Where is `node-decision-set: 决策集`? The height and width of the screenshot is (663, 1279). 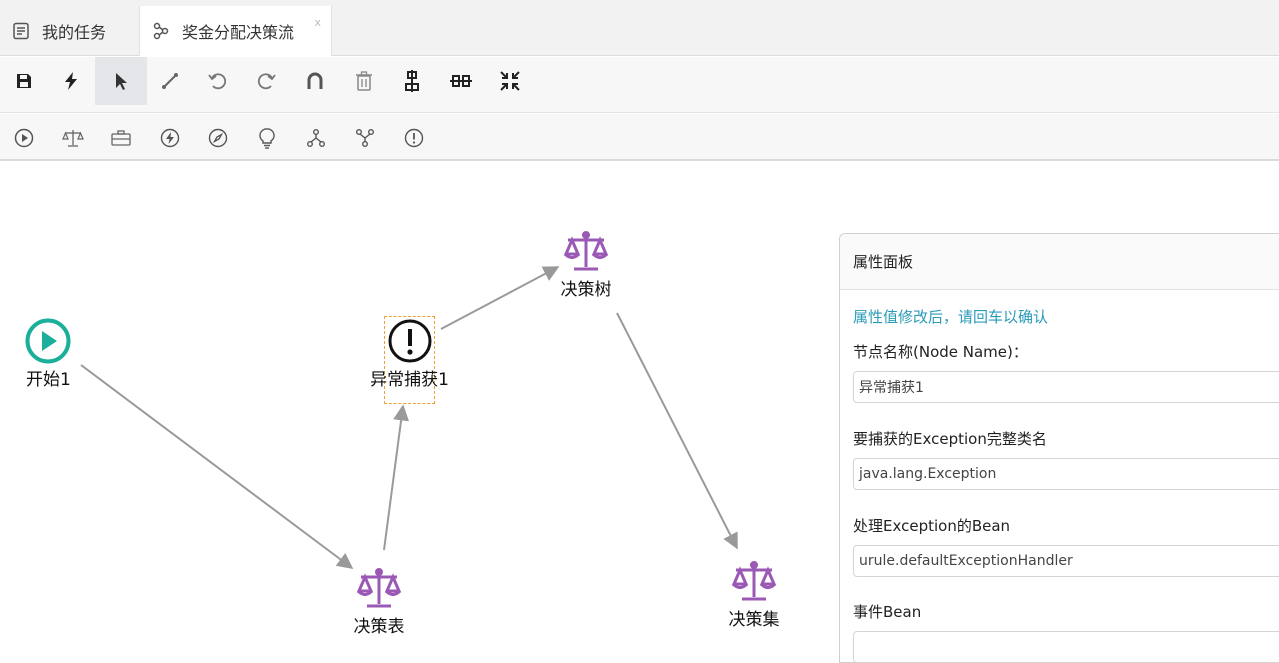 node-decision-set: 决策集 is located at coordinates (754, 593).